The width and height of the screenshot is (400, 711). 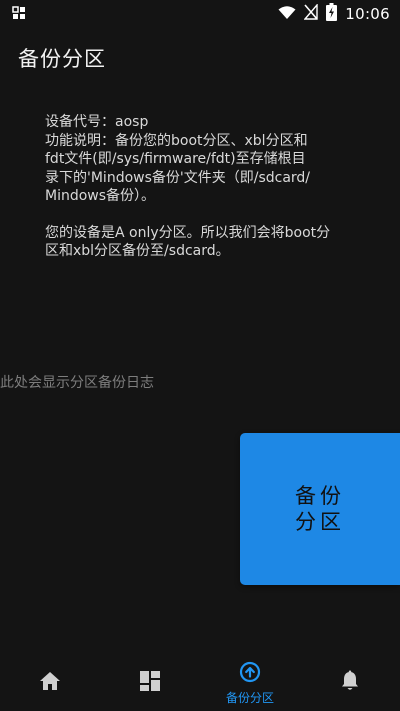 I want to click on nav-item-notifications, so click(x=350, y=683).